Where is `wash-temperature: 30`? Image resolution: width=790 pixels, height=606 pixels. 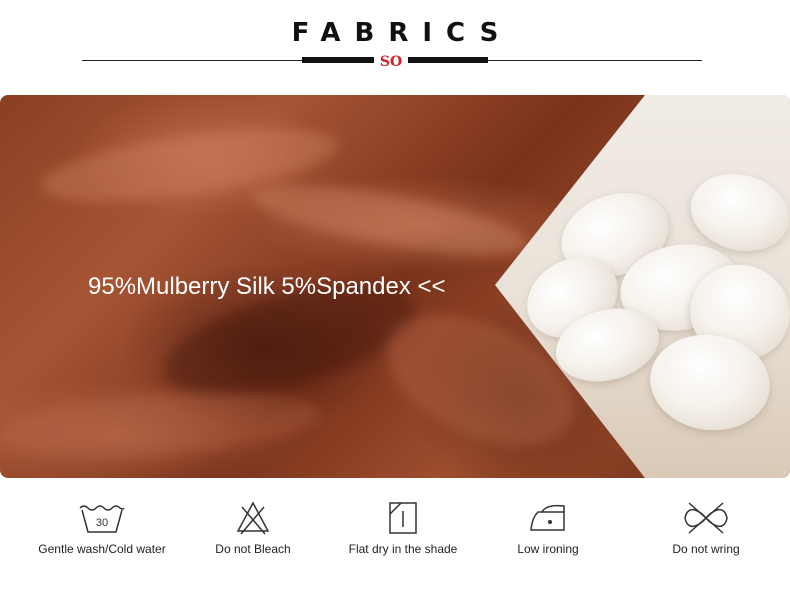 wash-temperature: 30 is located at coordinates (102, 523).